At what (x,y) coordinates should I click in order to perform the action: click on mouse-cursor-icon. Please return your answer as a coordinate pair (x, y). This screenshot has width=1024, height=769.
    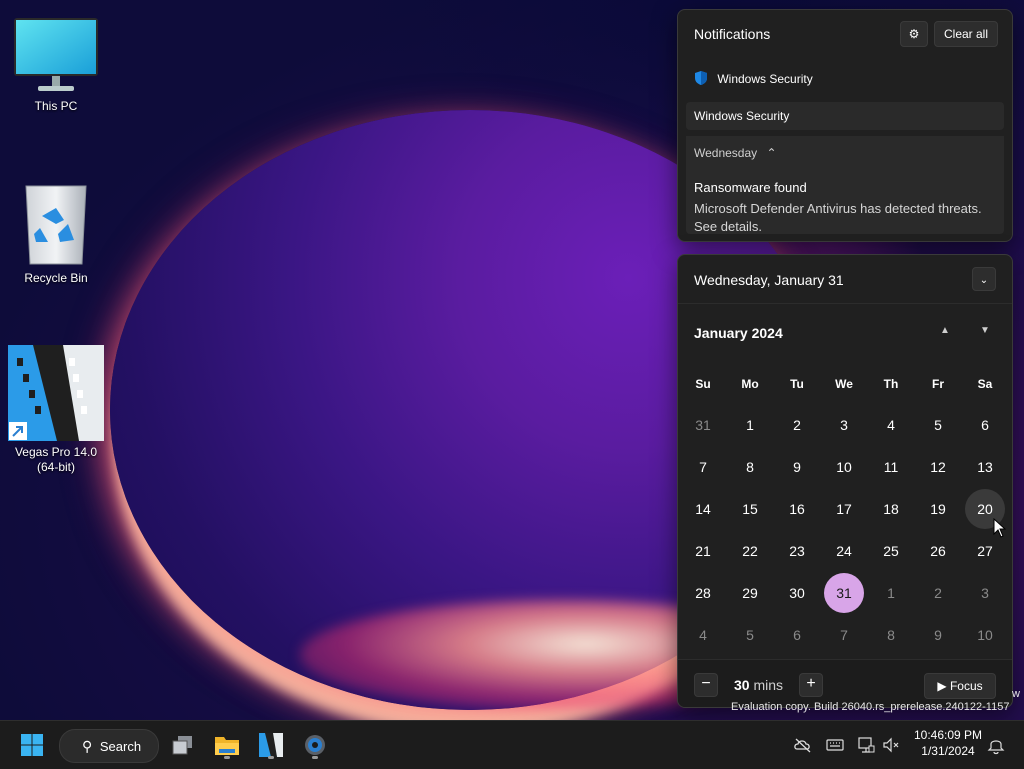
    Looking at the image, I should click on (1000, 528).